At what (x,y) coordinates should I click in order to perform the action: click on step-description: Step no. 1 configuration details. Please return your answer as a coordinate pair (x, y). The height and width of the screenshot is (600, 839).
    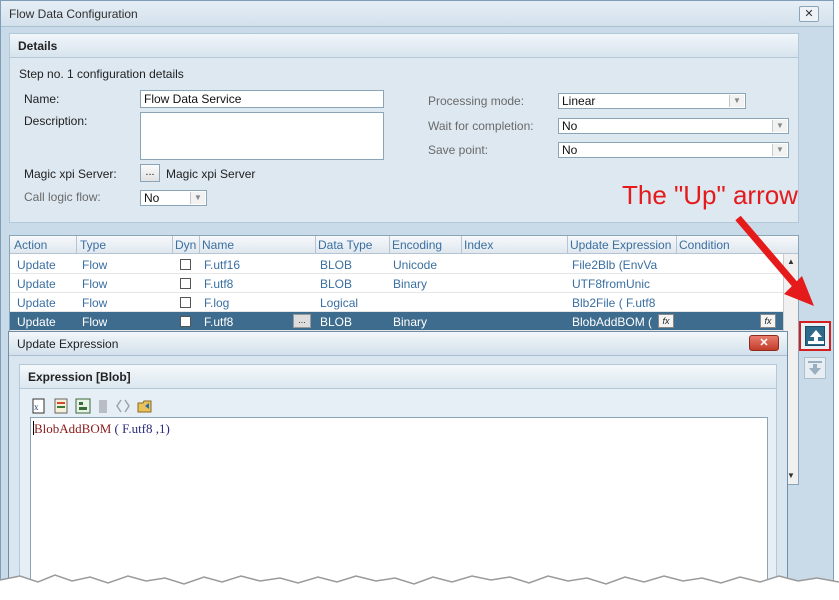
    Looking at the image, I should click on (101, 74).